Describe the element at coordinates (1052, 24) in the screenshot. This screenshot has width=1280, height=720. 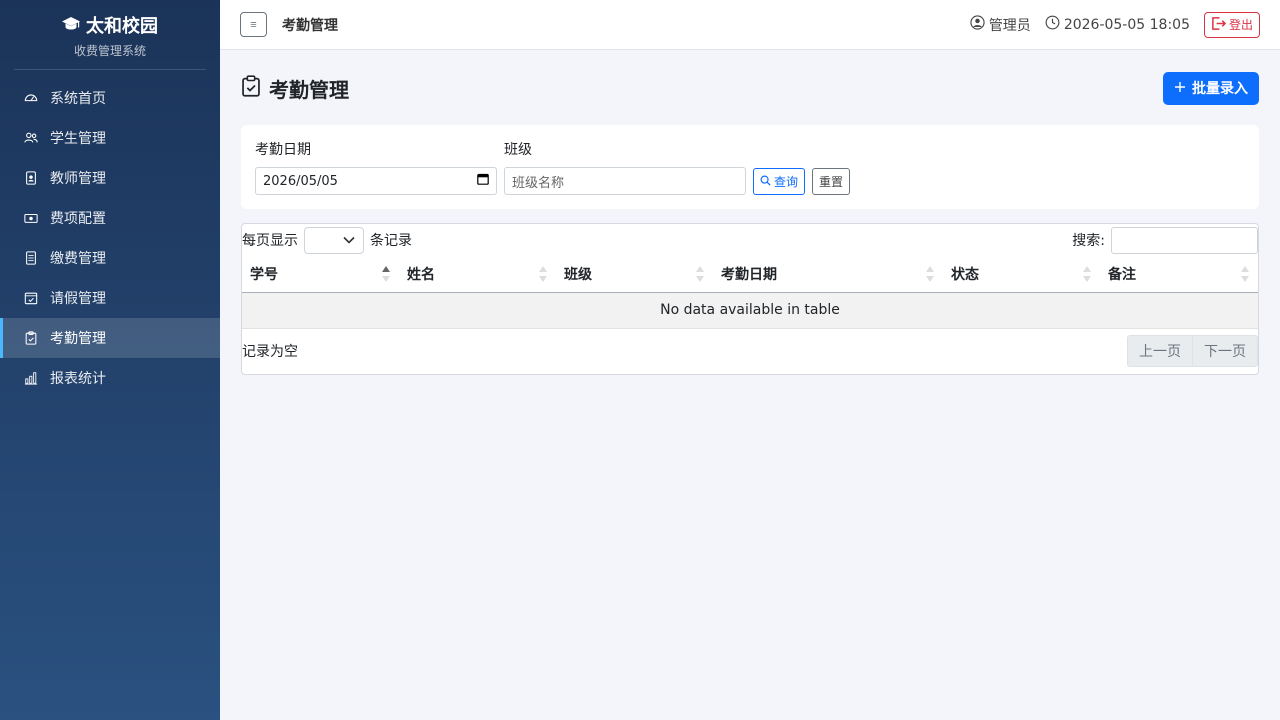
I see `clock-icon` at that location.